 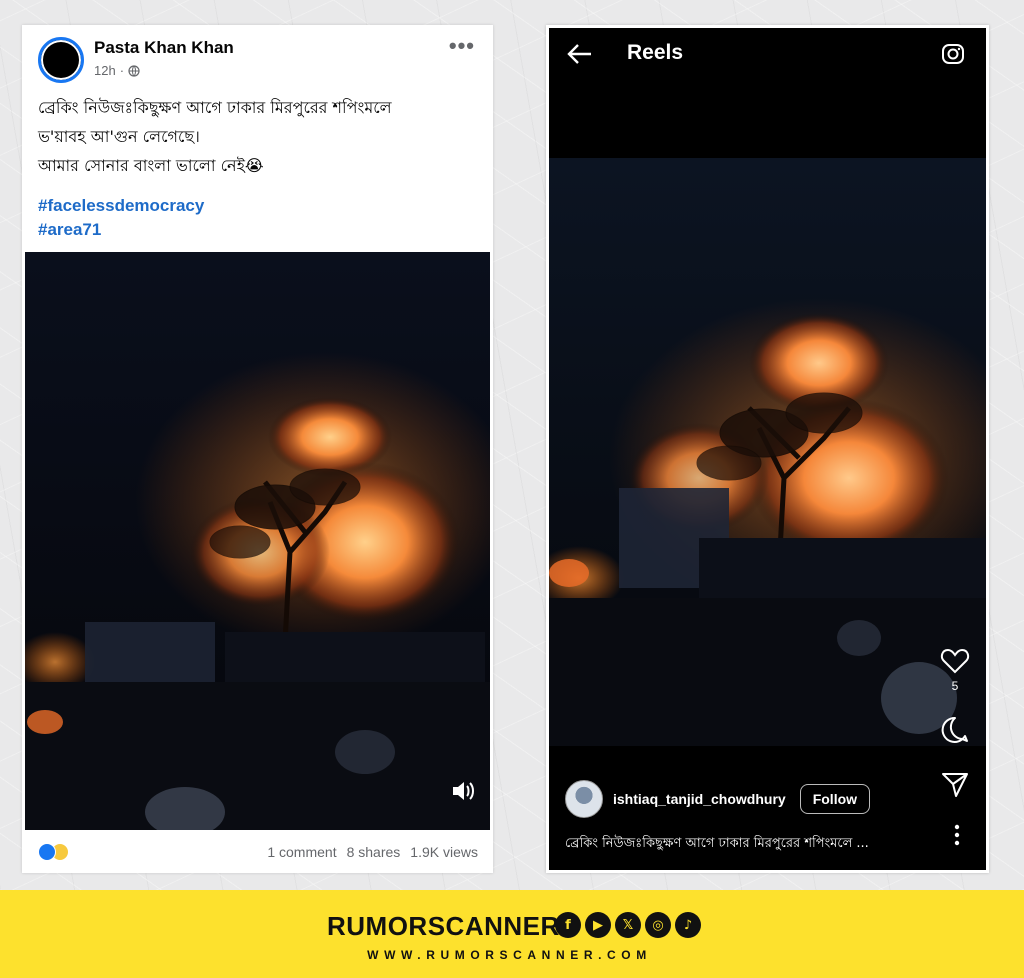 I want to click on tiktok-icon: ♪, so click(x=688, y=925).